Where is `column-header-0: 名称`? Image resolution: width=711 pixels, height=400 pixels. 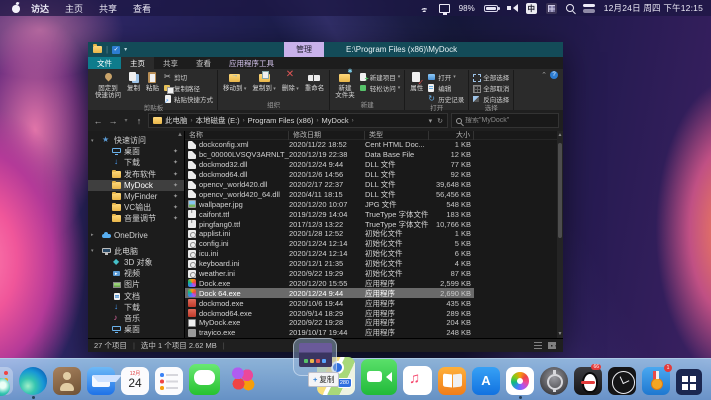
column-header-0: 名称 is located at coordinates (237, 135).